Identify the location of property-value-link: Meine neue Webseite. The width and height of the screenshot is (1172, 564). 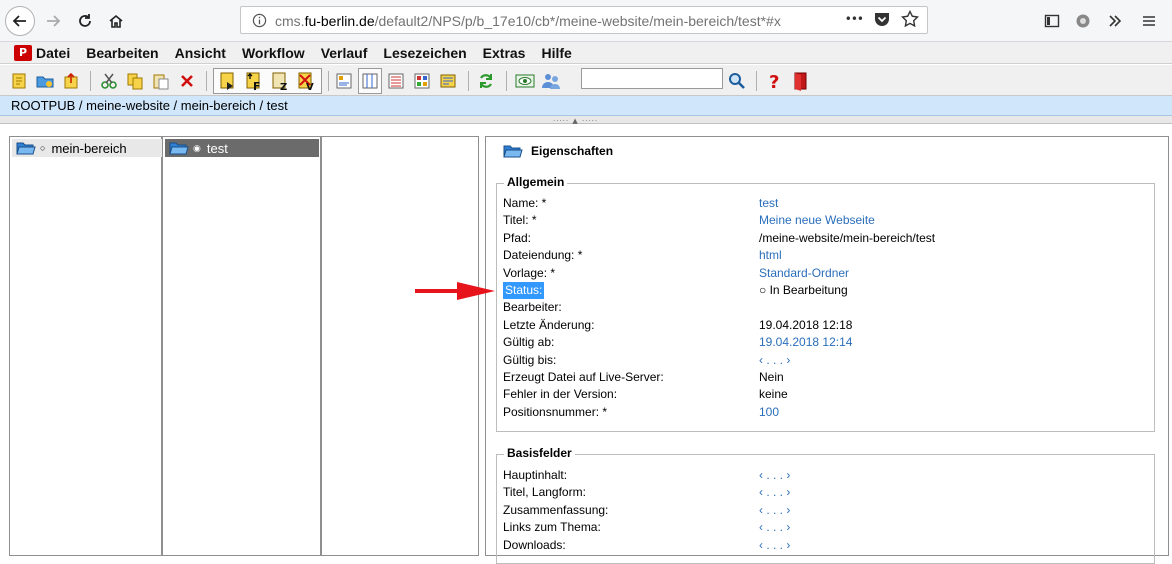
(817, 220).